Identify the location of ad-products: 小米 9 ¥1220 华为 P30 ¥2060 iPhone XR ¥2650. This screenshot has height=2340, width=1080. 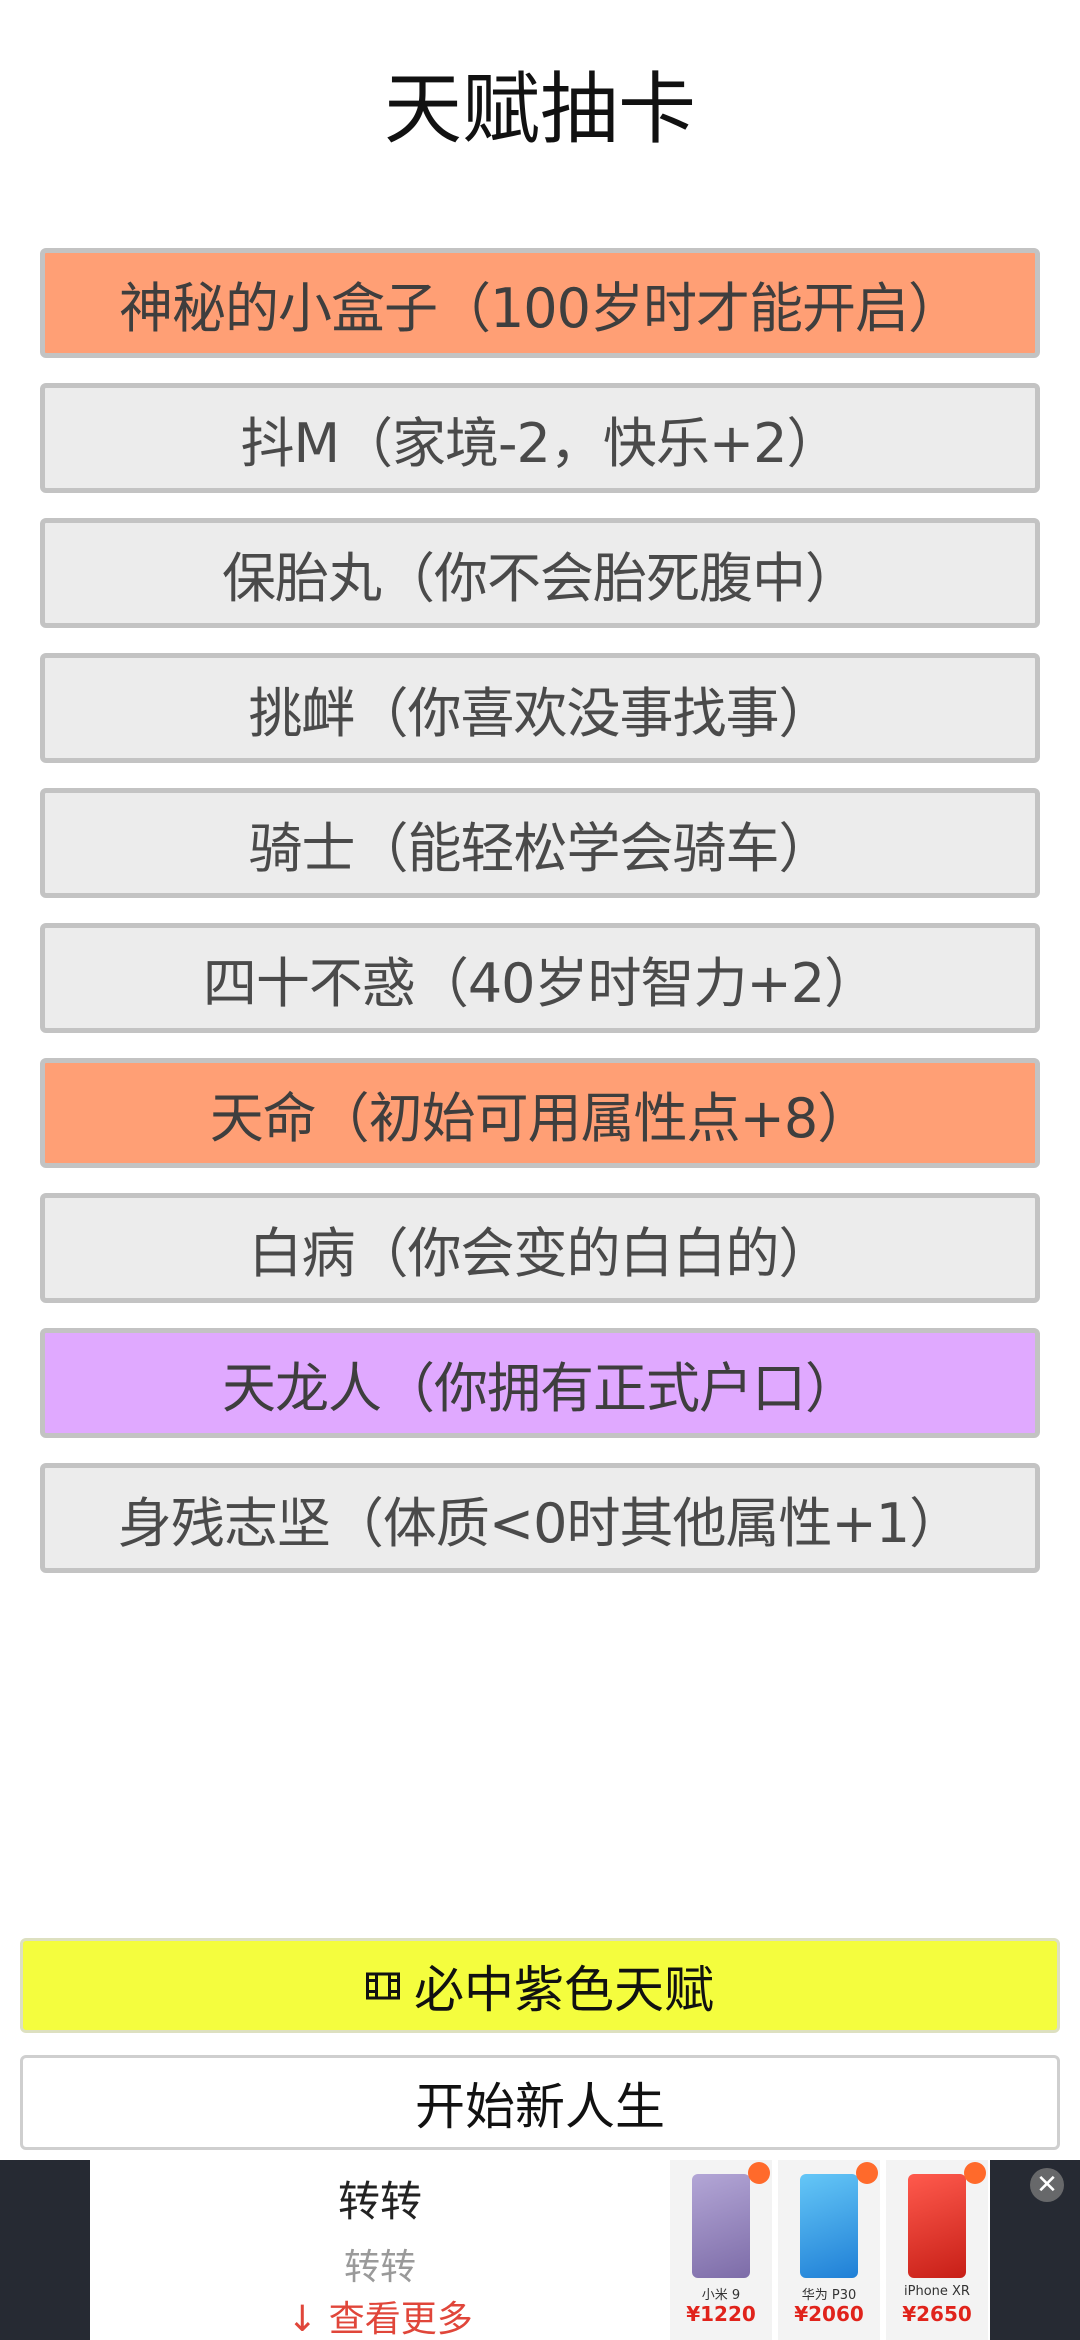
(830, 2250).